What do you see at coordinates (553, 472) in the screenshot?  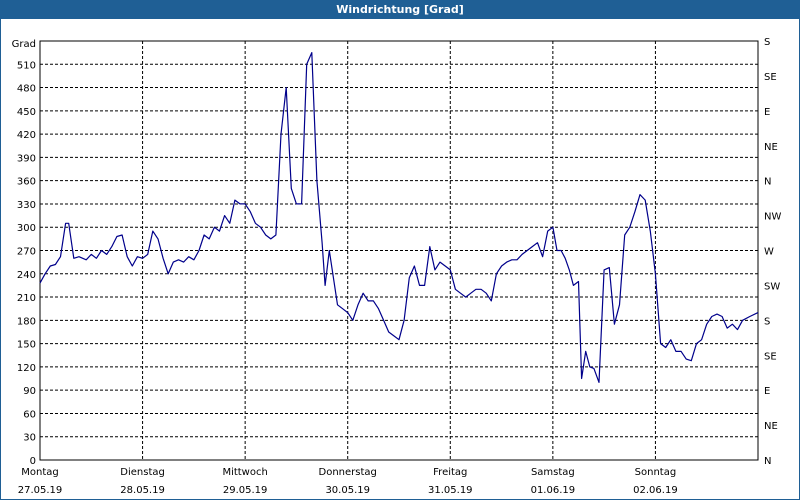 I see `x-tick-day: Samstag` at bounding box center [553, 472].